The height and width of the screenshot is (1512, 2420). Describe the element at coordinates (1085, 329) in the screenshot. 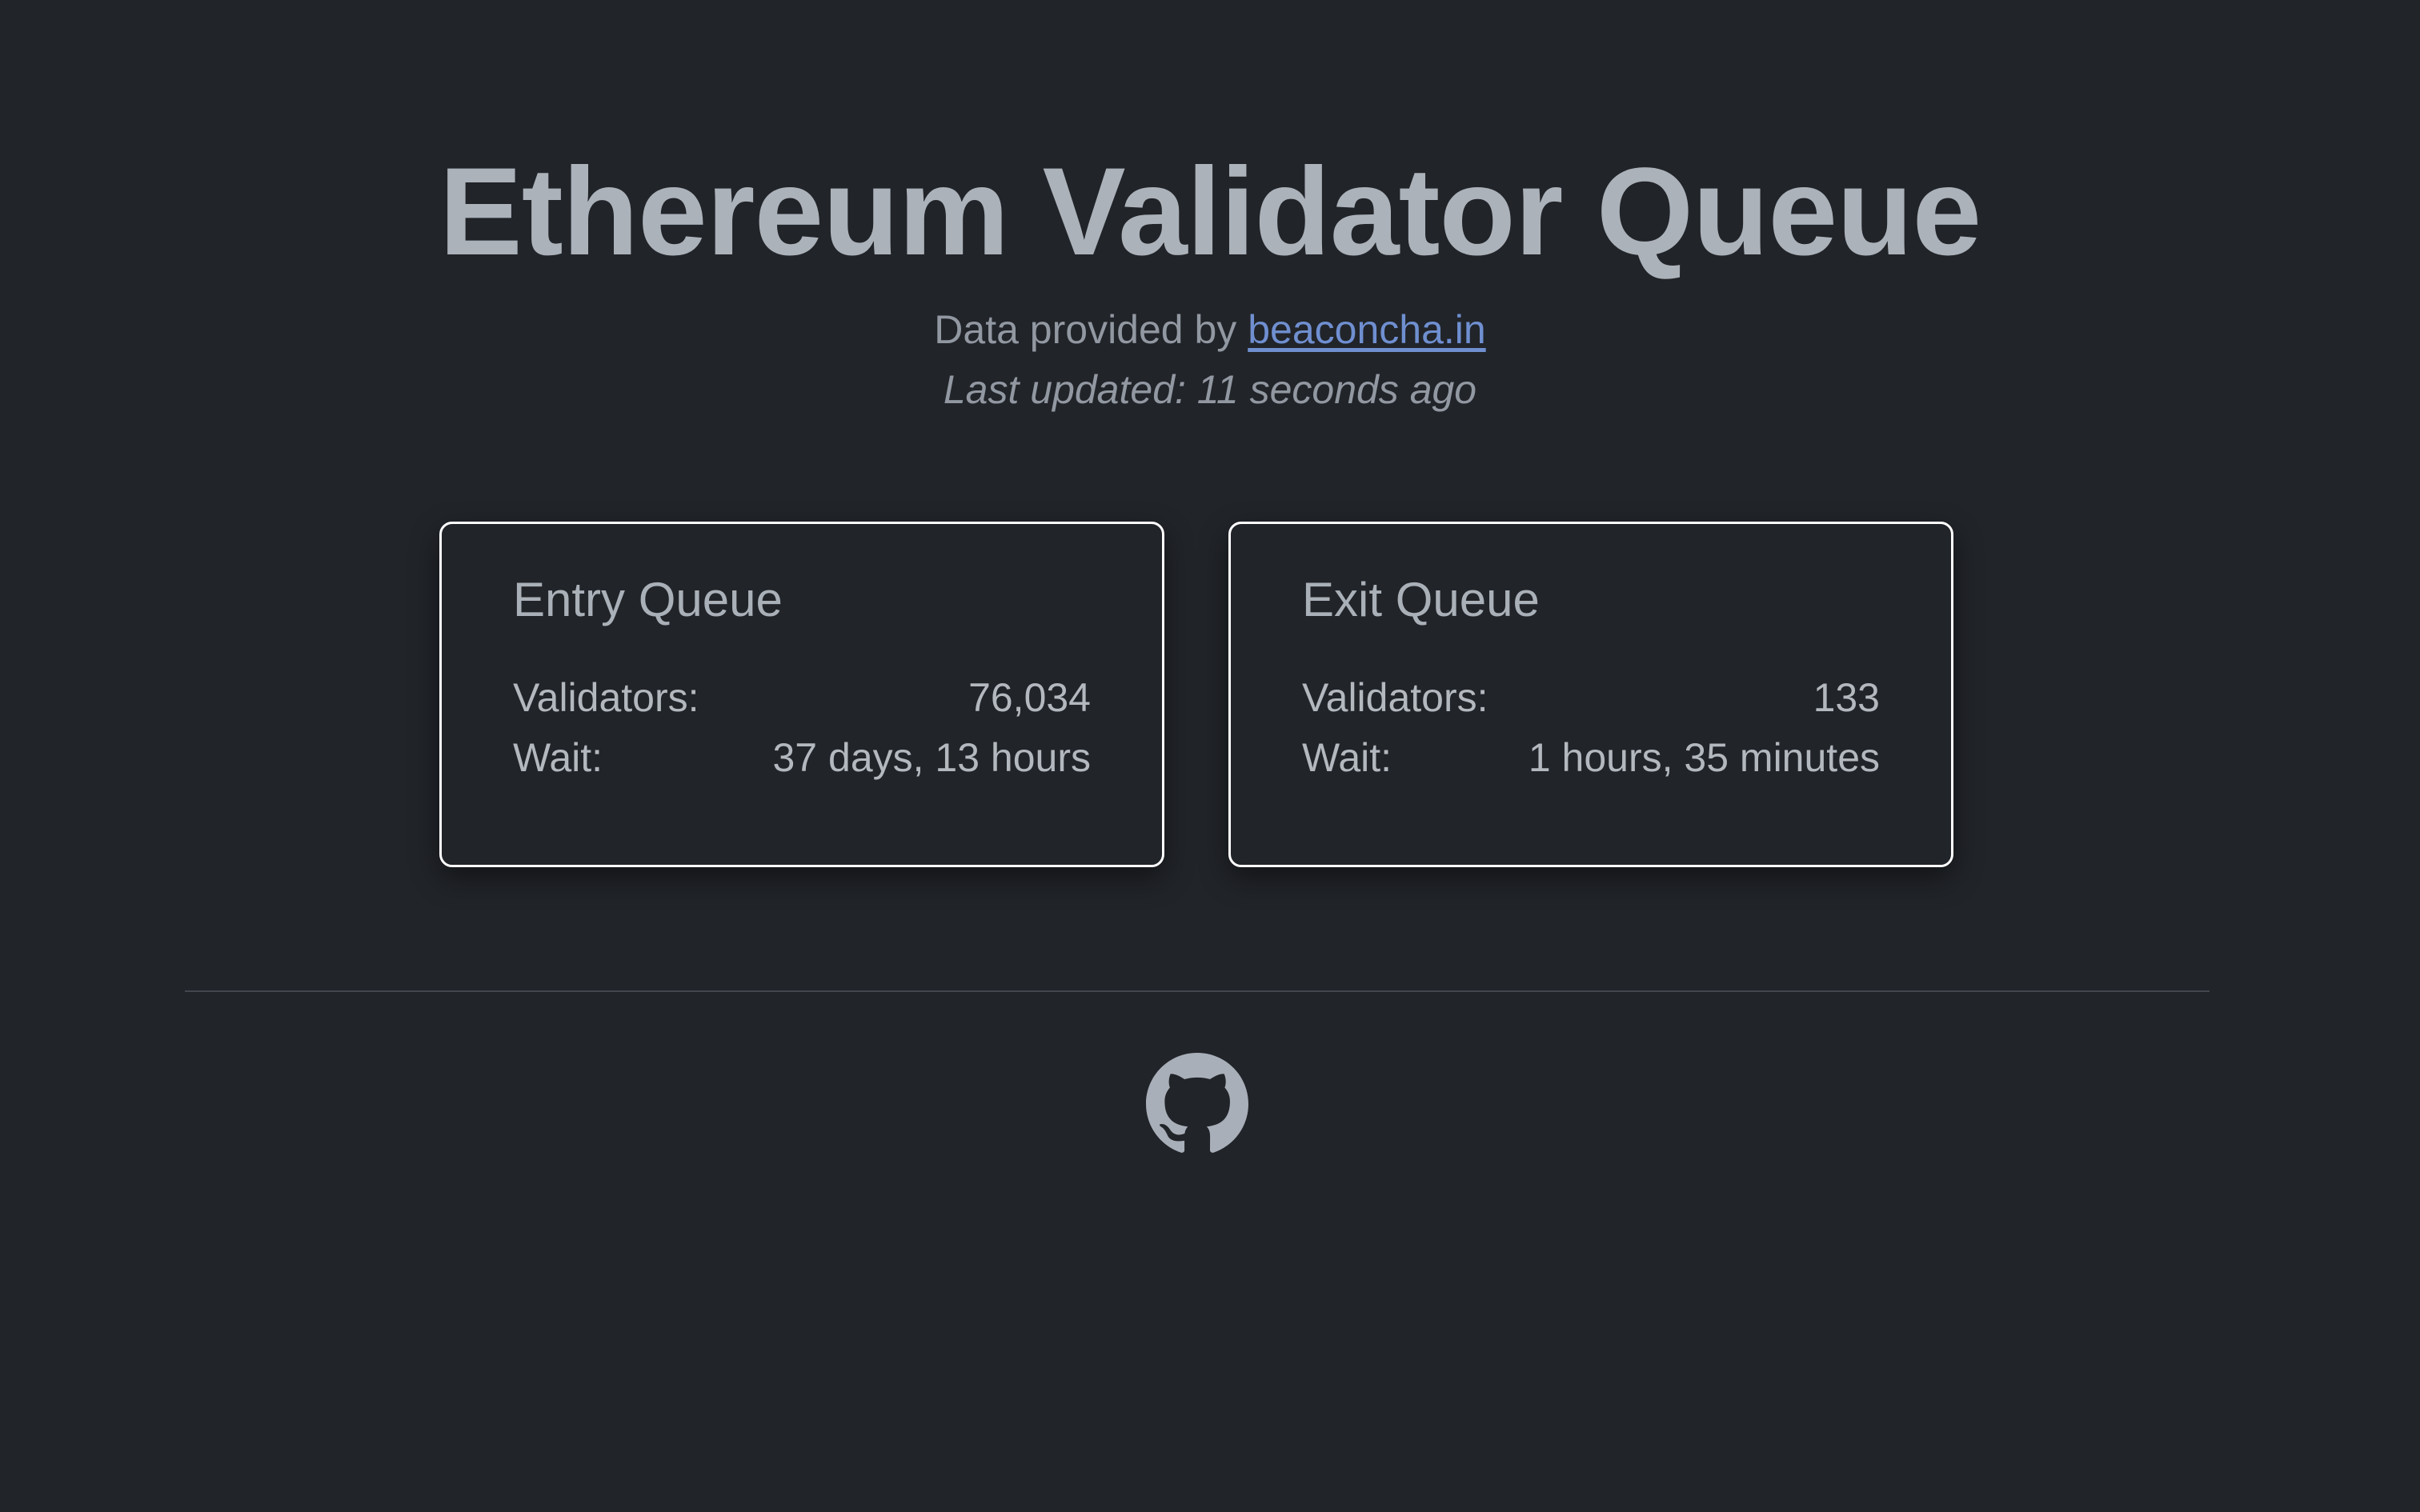

I see `data-source-prefix: Data provided by` at that location.